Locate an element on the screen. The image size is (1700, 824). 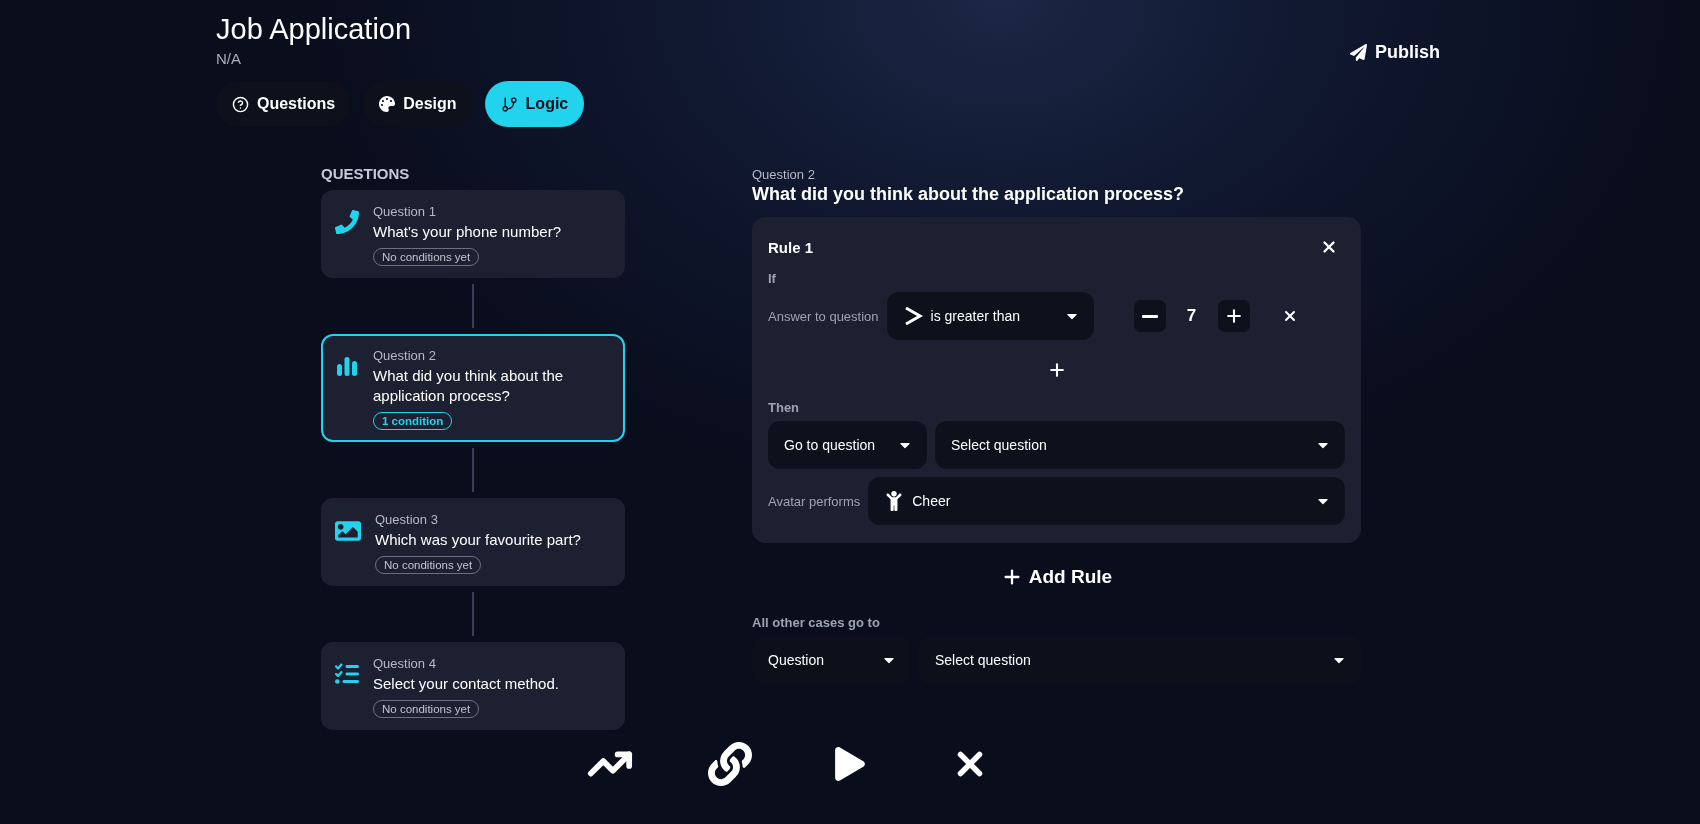
question-text: Which was your favourite part? is located at coordinates (478, 540).